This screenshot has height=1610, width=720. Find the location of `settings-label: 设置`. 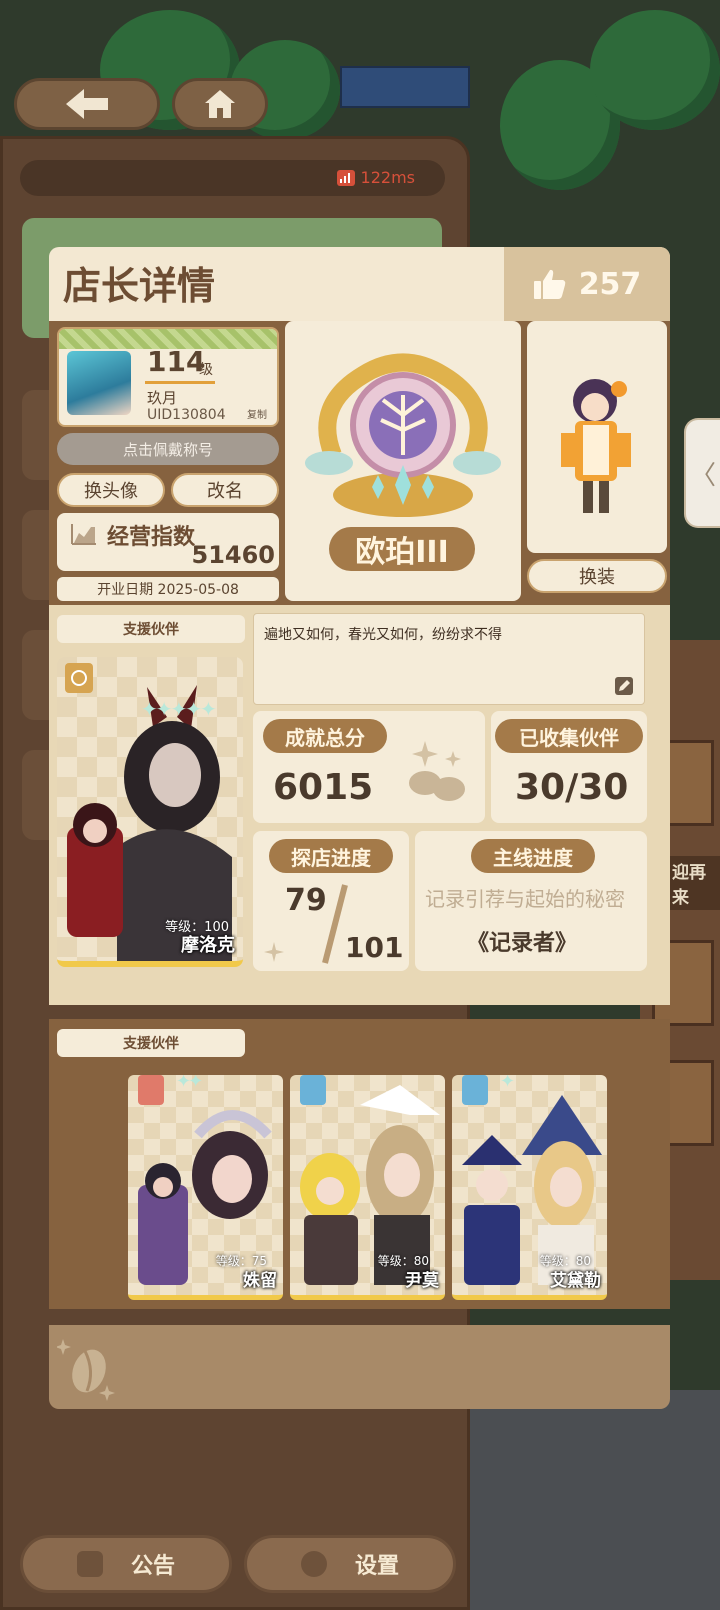

settings-label: 设置 is located at coordinates (376, 1566).